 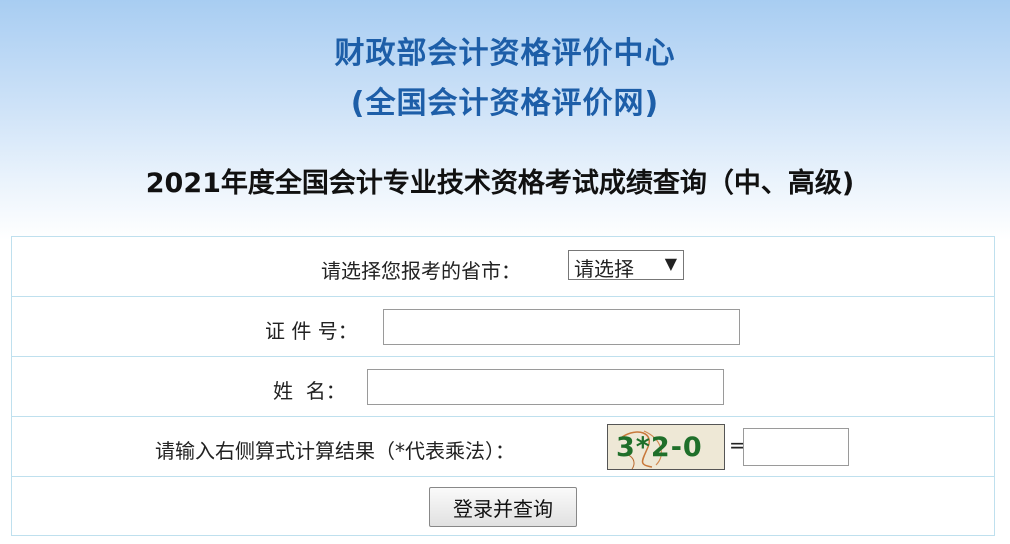 What do you see at coordinates (796, 447) in the screenshot?
I see `captcha-answer-input` at bounding box center [796, 447].